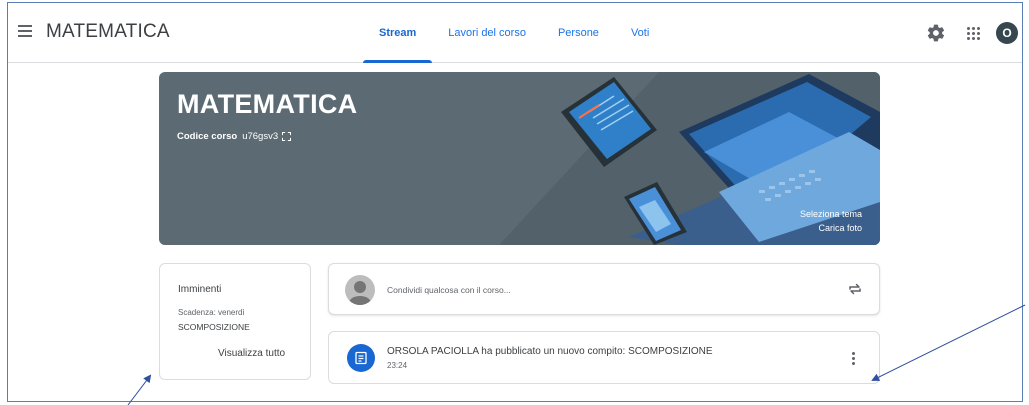 This screenshot has height=405, width=1029. I want to click on course-code-value: u76gsv3, so click(260, 136).